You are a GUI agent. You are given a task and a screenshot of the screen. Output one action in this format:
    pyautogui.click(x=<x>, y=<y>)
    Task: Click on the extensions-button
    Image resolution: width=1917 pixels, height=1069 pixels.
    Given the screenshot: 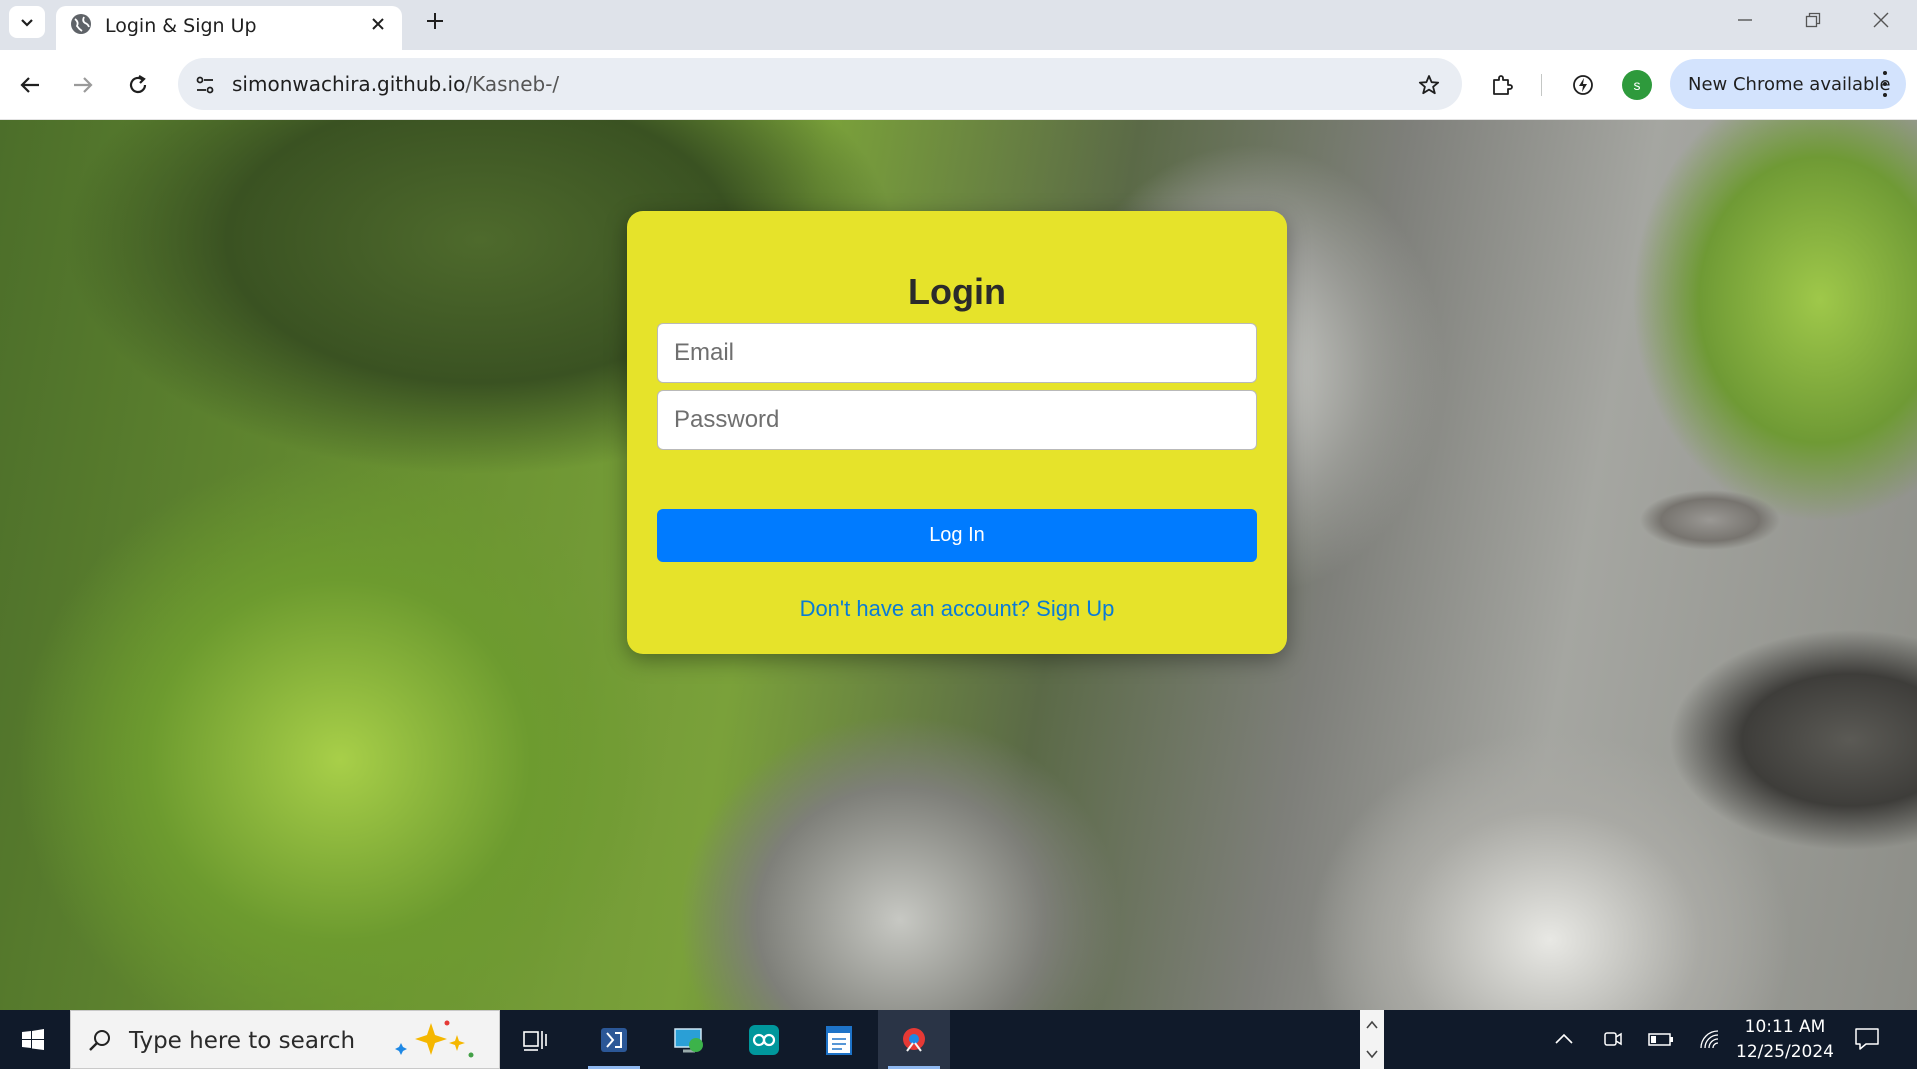 What is the action you would take?
    pyautogui.click(x=1502, y=85)
    